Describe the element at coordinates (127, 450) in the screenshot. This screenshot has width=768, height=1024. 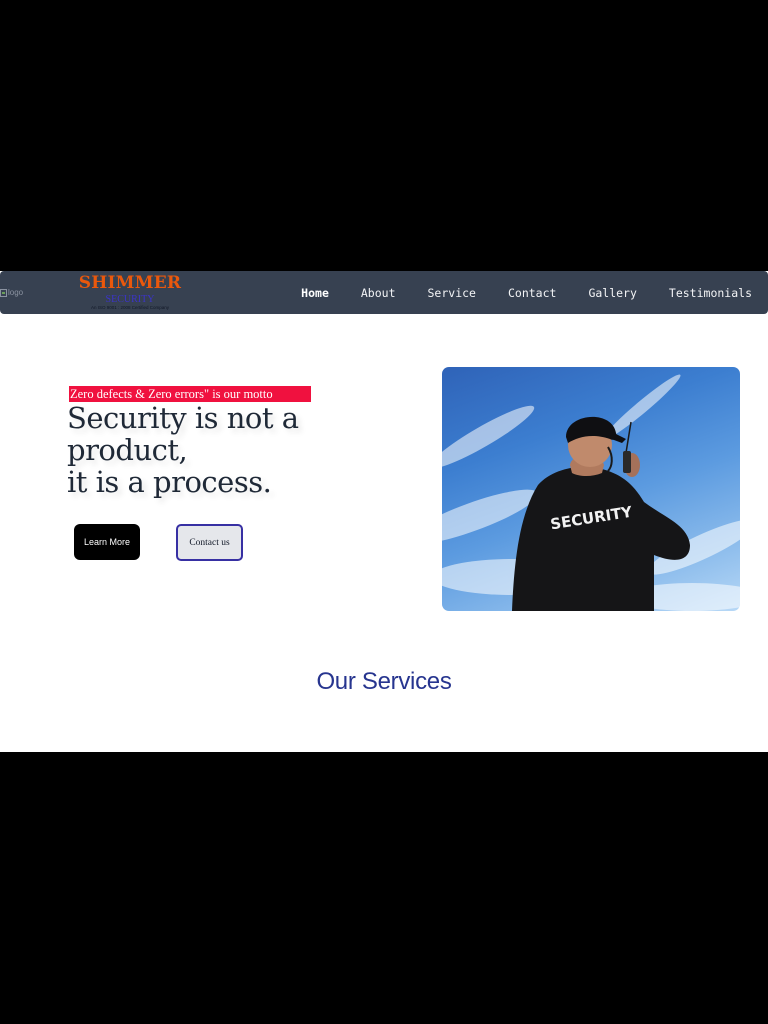
I see `headline-line-2: product,` at that location.